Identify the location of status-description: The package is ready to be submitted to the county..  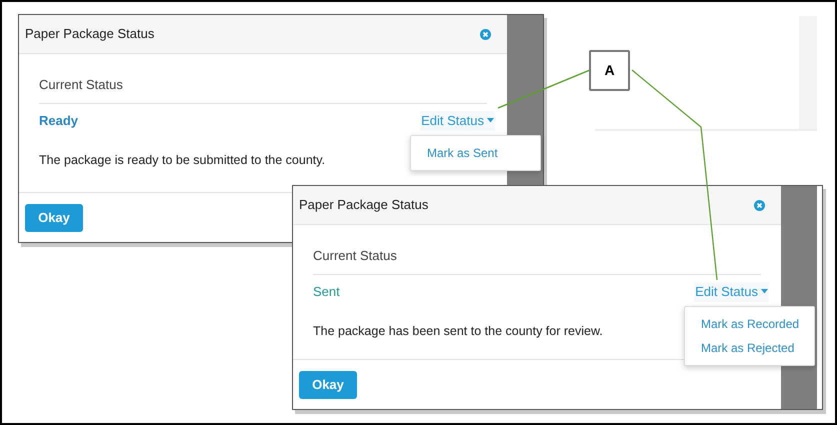
(182, 159).